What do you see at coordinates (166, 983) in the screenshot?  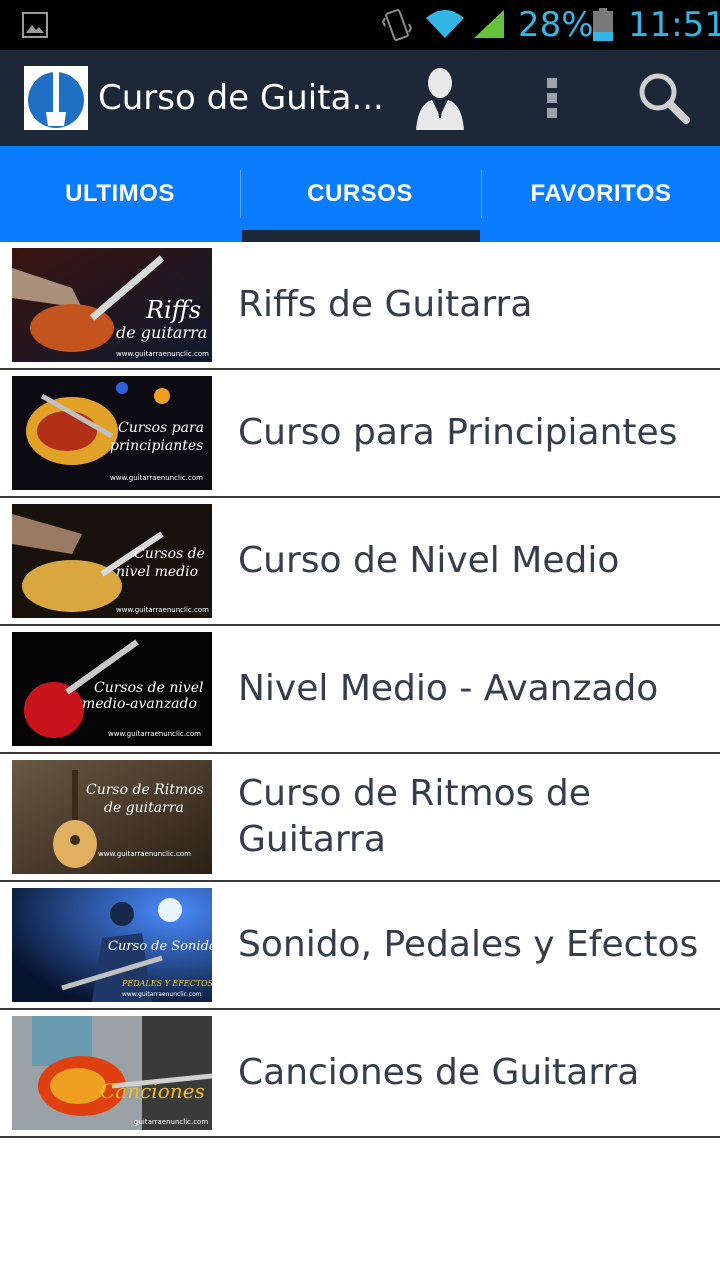 I see `svg-text: PEDALES Y EFECTOS` at bounding box center [166, 983].